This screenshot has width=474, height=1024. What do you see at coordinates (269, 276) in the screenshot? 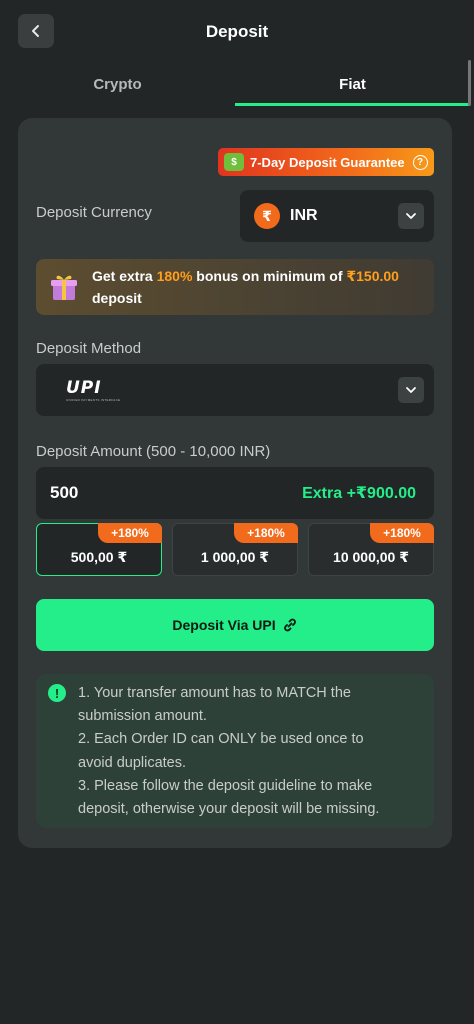
I see `bonus-middle: bonus on minimum of` at bounding box center [269, 276].